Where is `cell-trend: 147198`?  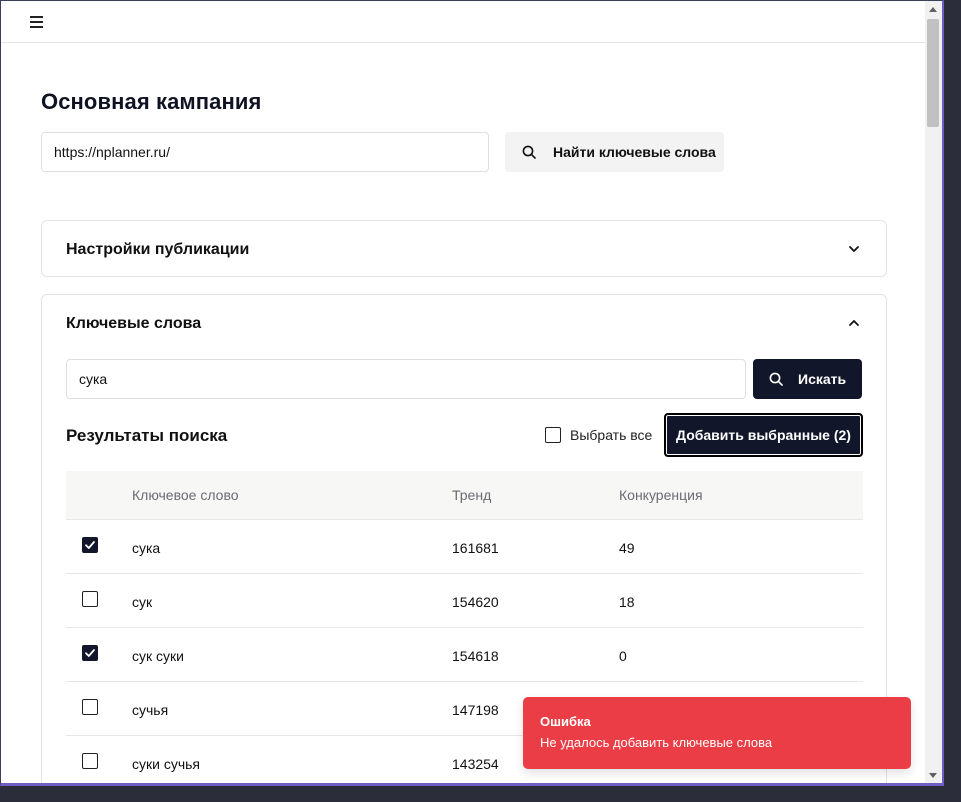
cell-trend: 147198 is located at coordinates (475, 710).